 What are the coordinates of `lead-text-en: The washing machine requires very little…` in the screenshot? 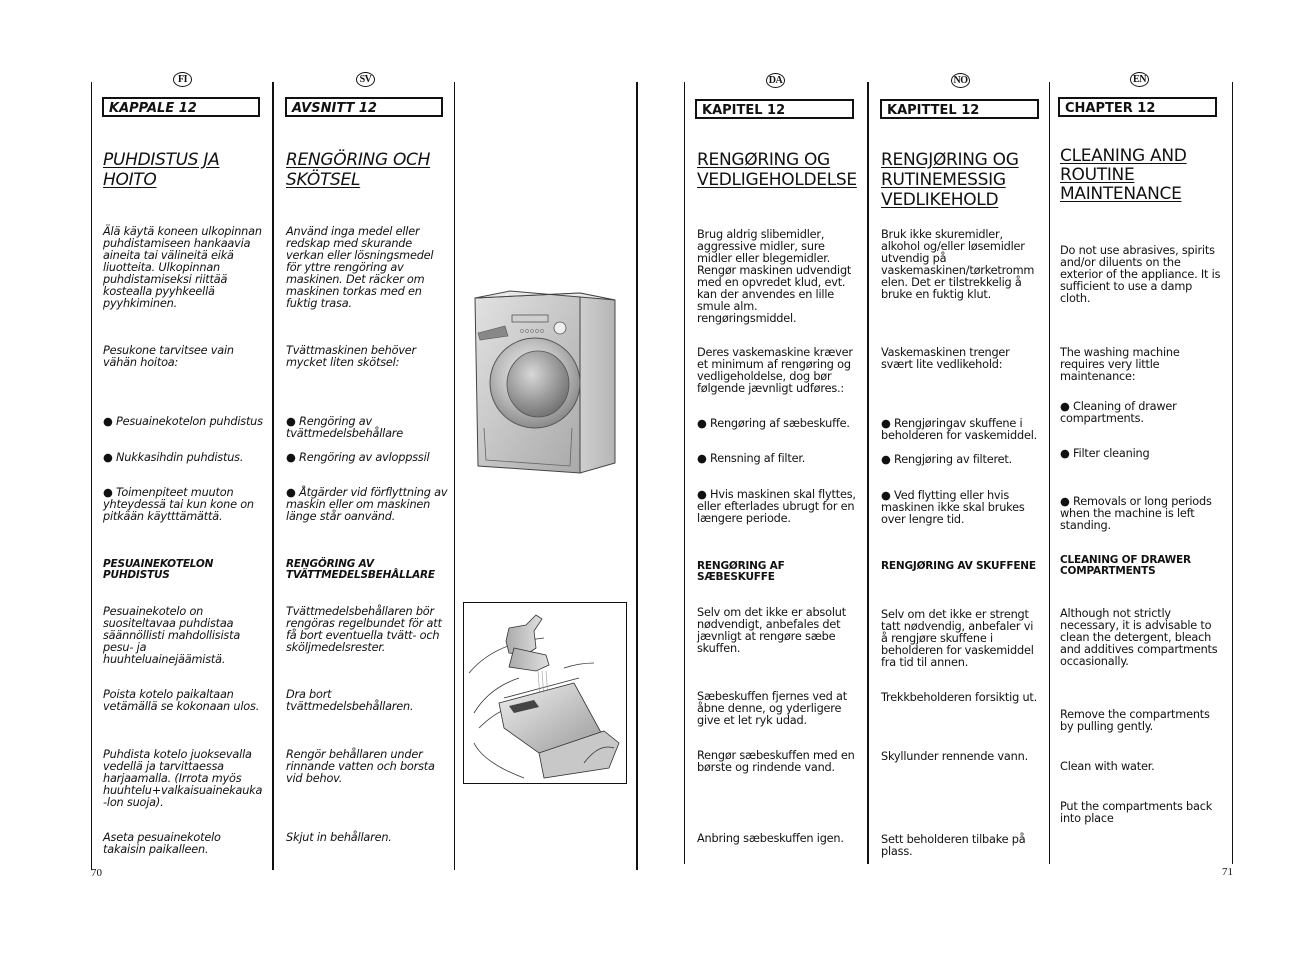 It's located at (1120, 364).